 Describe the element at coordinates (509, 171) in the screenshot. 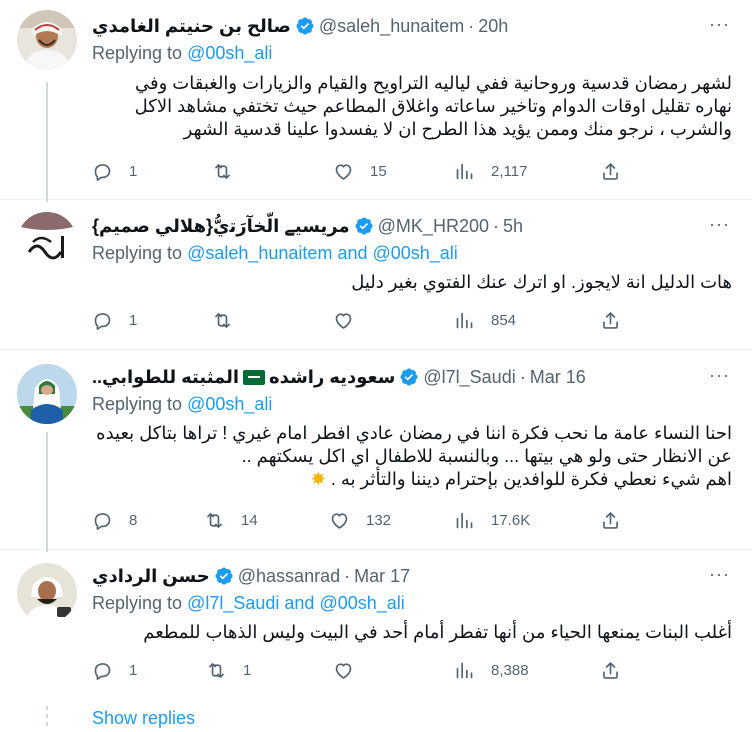

I see `views-count: 2,117` at that location.